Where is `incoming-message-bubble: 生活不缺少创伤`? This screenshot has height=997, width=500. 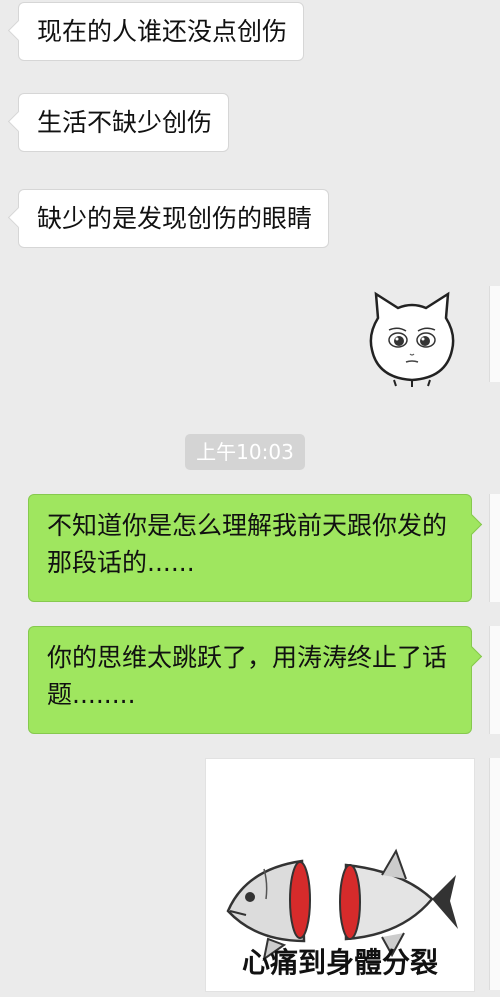 incoming-message-bubble: 生活不缺少创伤 is located at coordinates (124, 122).